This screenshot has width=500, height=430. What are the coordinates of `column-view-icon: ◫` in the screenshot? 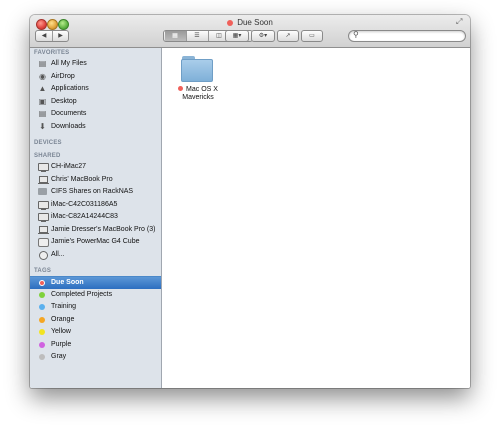 It's located at (219, 36).